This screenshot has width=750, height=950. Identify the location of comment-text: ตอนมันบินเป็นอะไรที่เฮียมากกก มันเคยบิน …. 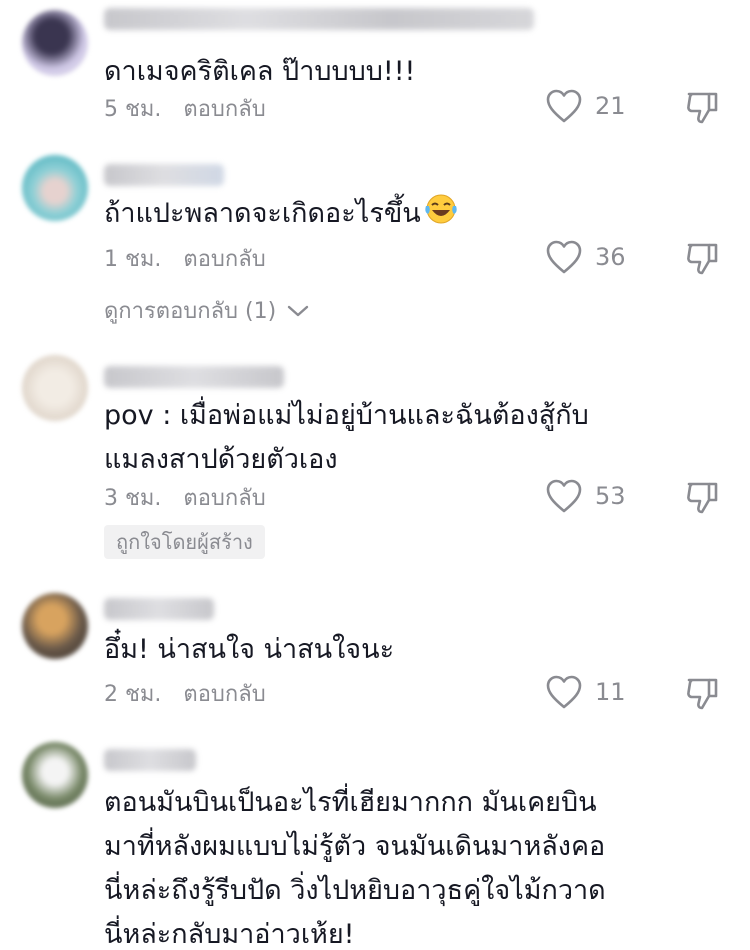
(412, 865).